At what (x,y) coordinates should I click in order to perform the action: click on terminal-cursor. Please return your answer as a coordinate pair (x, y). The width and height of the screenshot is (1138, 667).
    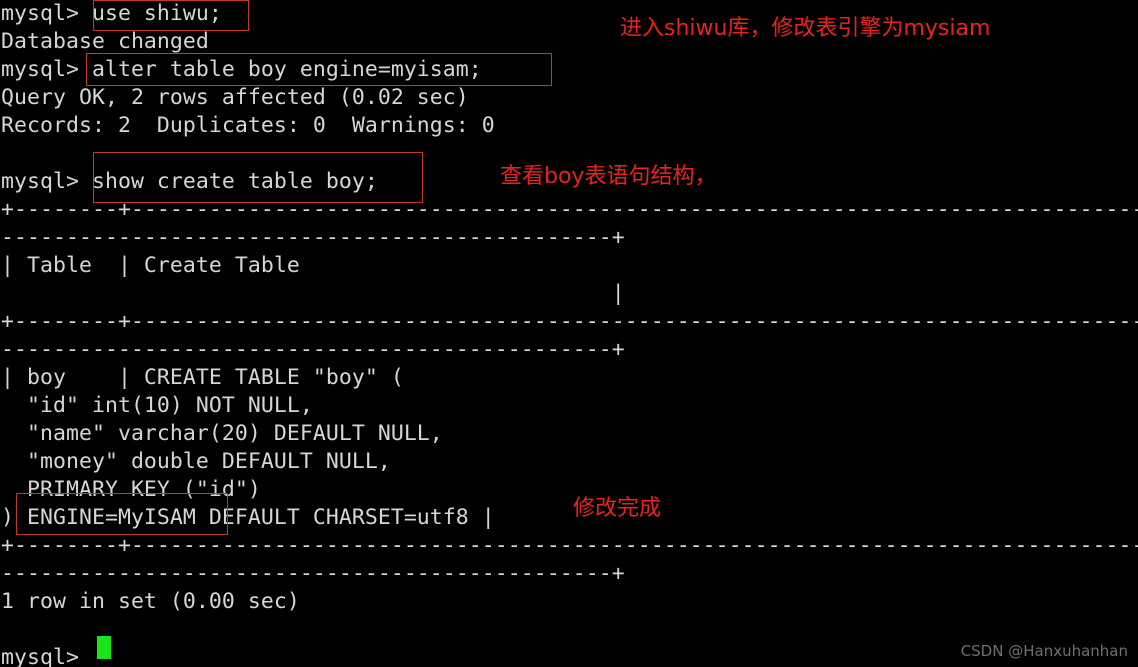
    Looking at the image, I should click on (104, 647).